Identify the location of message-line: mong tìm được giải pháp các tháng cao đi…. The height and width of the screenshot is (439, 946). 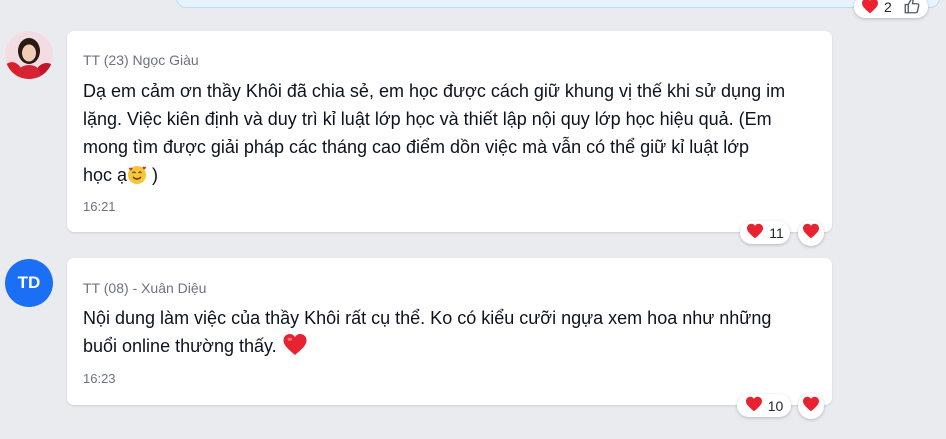
(416, 147).